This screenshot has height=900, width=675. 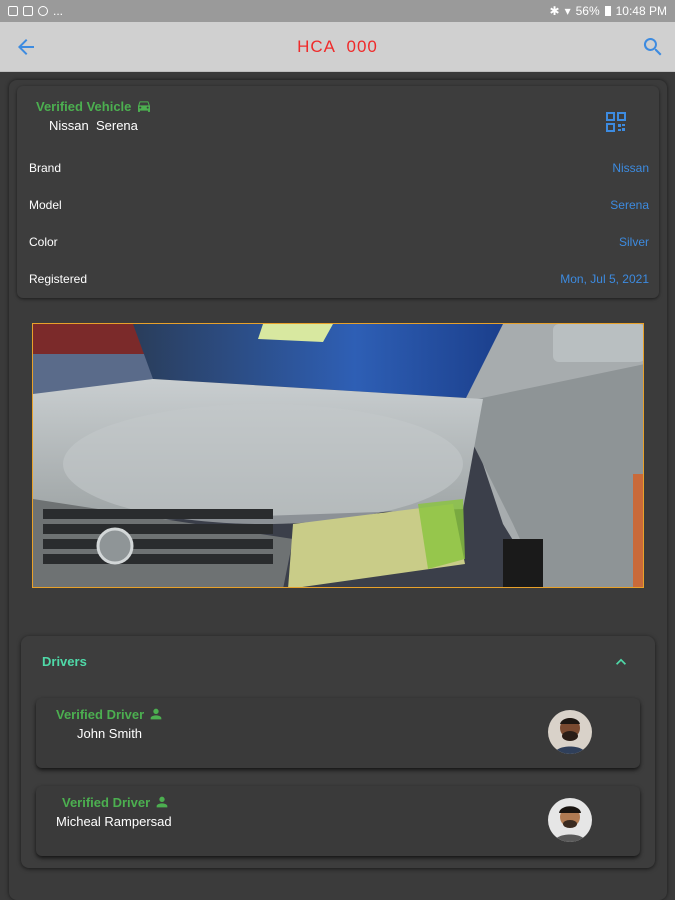 I want to click on qr-code-button, so click(x=616, y=122).